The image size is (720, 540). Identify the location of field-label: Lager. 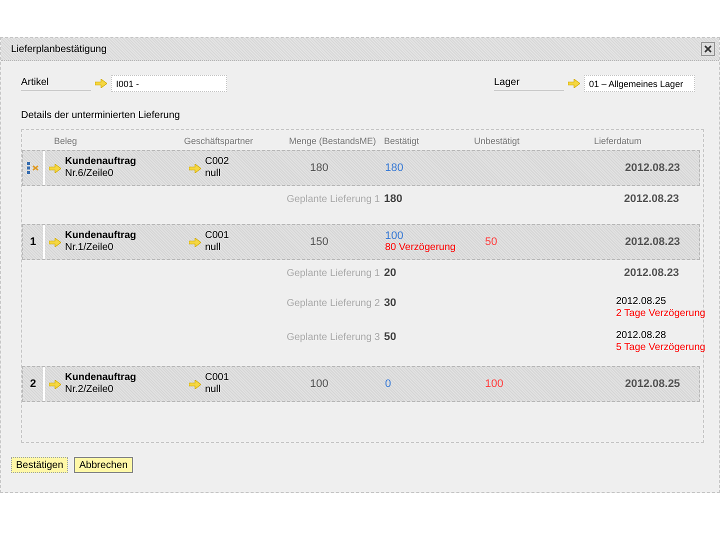
(529, 83).